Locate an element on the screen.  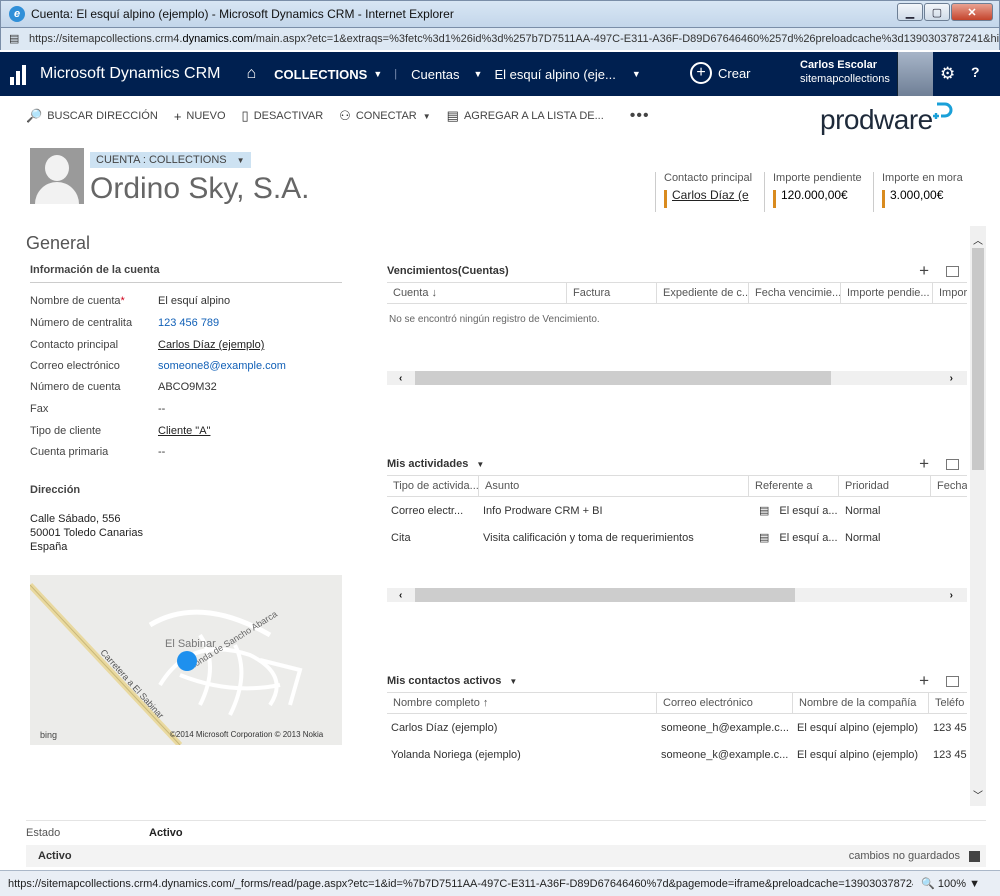
avatar is located at coordinates (915, 74).